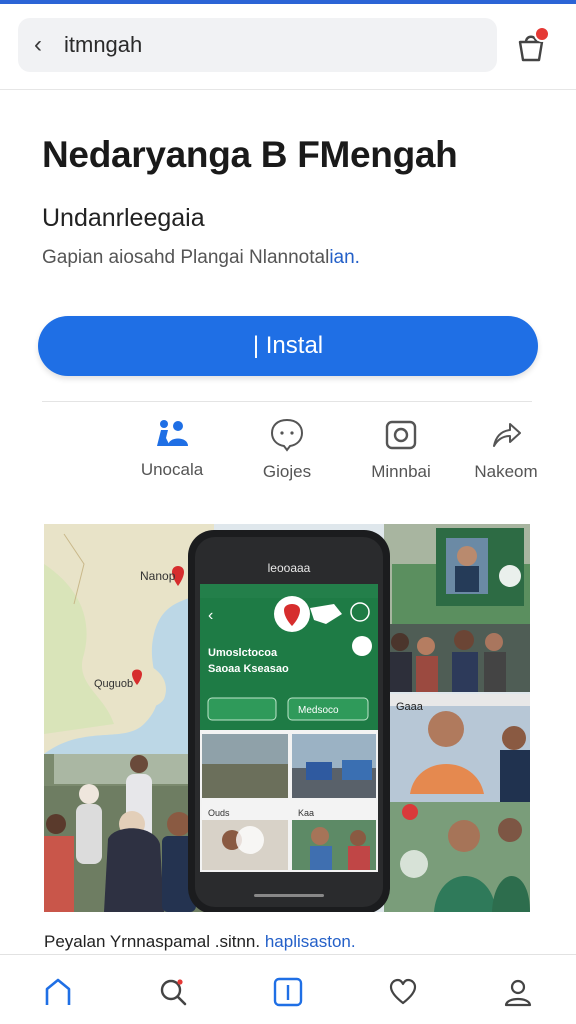 Image resolution: width=576 pixels, height=1024 pixels. What do you see at coordinates (288, 346) in the screenshot?
I see `install-button: | Instal` at bounding box center [288, 346].